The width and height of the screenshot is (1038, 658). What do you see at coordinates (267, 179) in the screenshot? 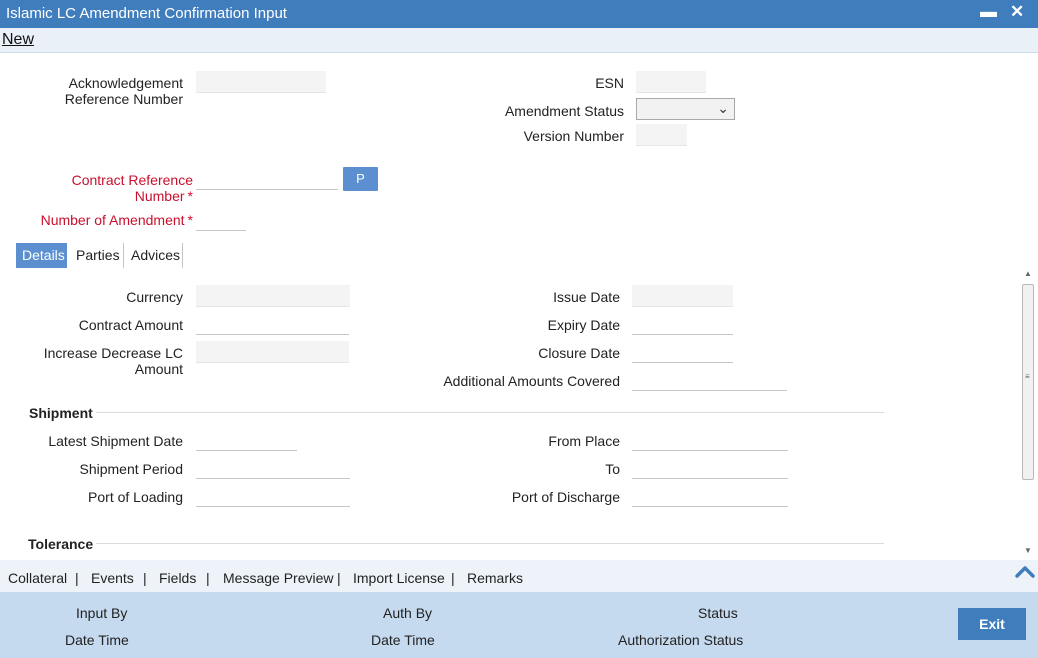
I see `contract-ref-input` at bounding box center [267, 179].